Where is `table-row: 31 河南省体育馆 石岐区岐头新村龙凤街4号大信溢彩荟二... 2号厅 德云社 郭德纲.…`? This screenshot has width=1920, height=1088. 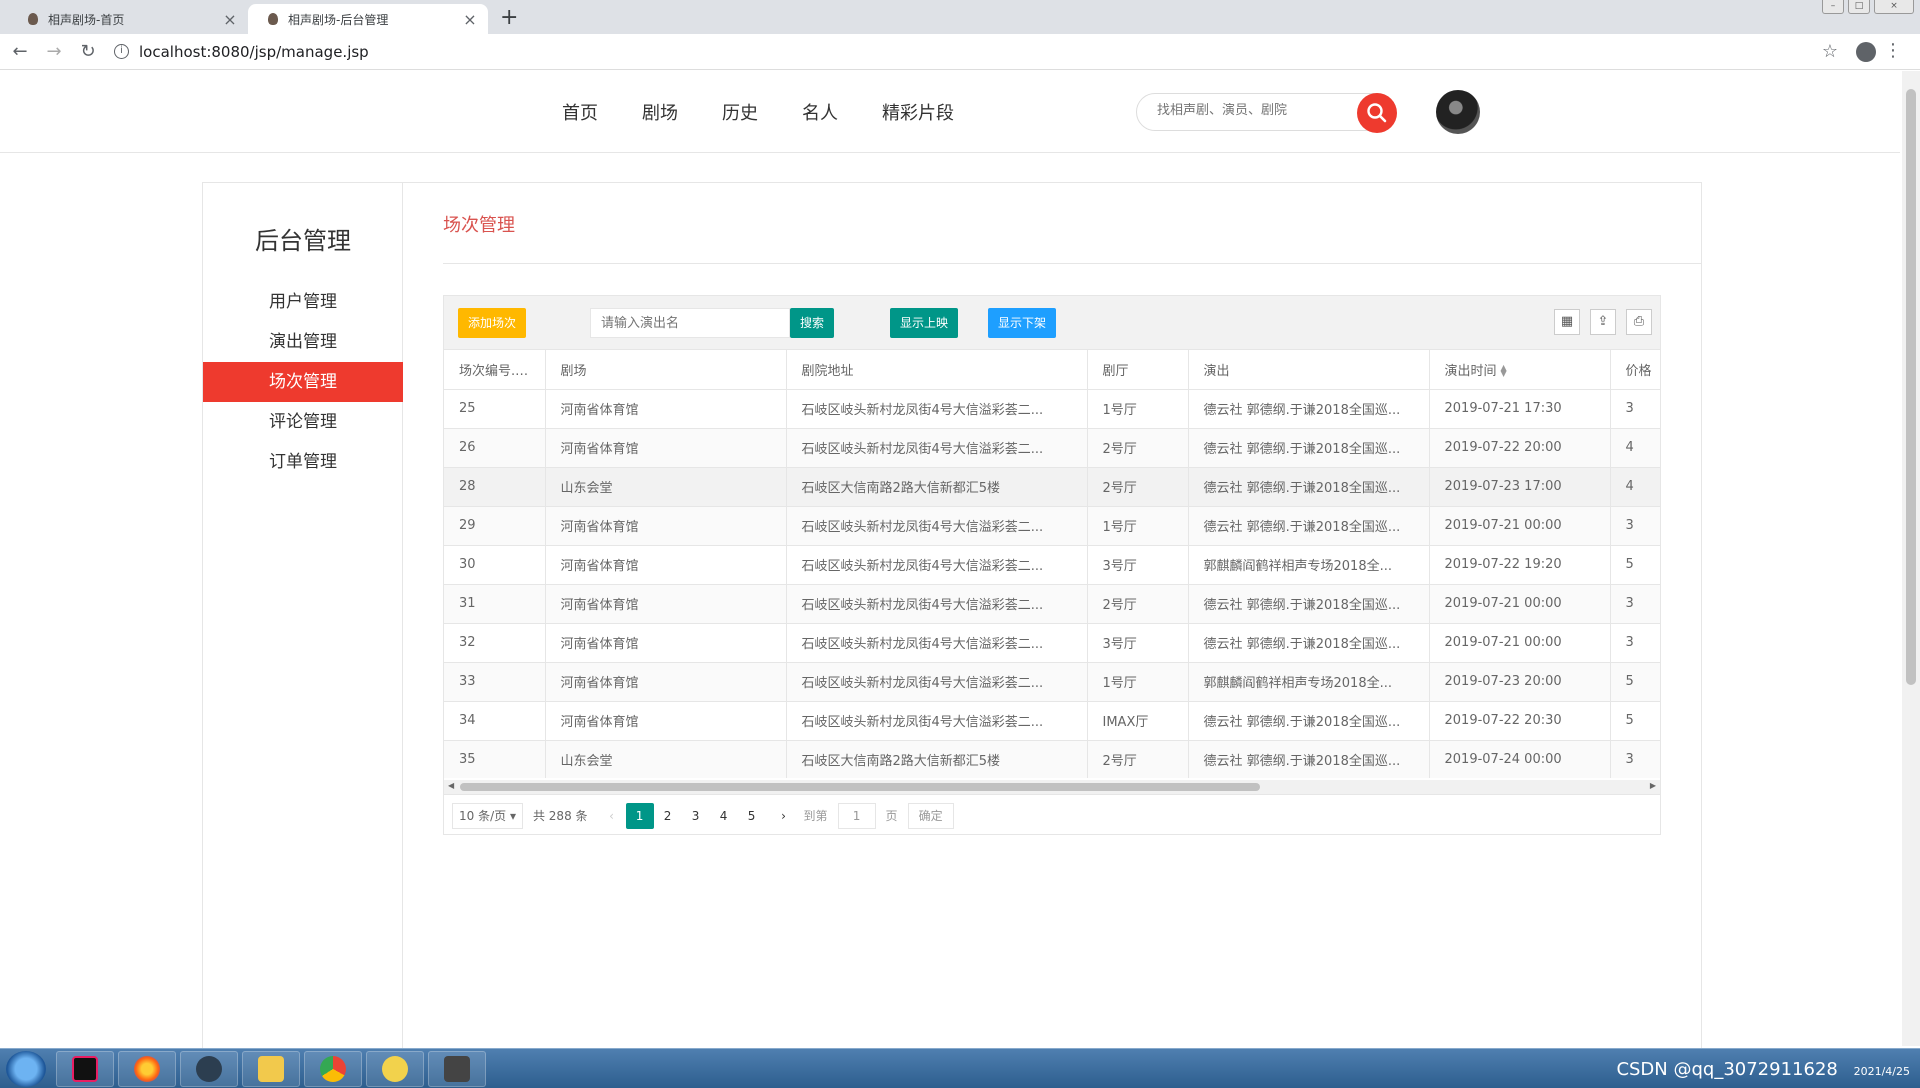 table-row: 31 河南省体育馆 石岐区岐头新村龙凤街4号大信溢彩荟二... 2号厅 德云社 郭德纲.… is located at coordinates (1052, 604).